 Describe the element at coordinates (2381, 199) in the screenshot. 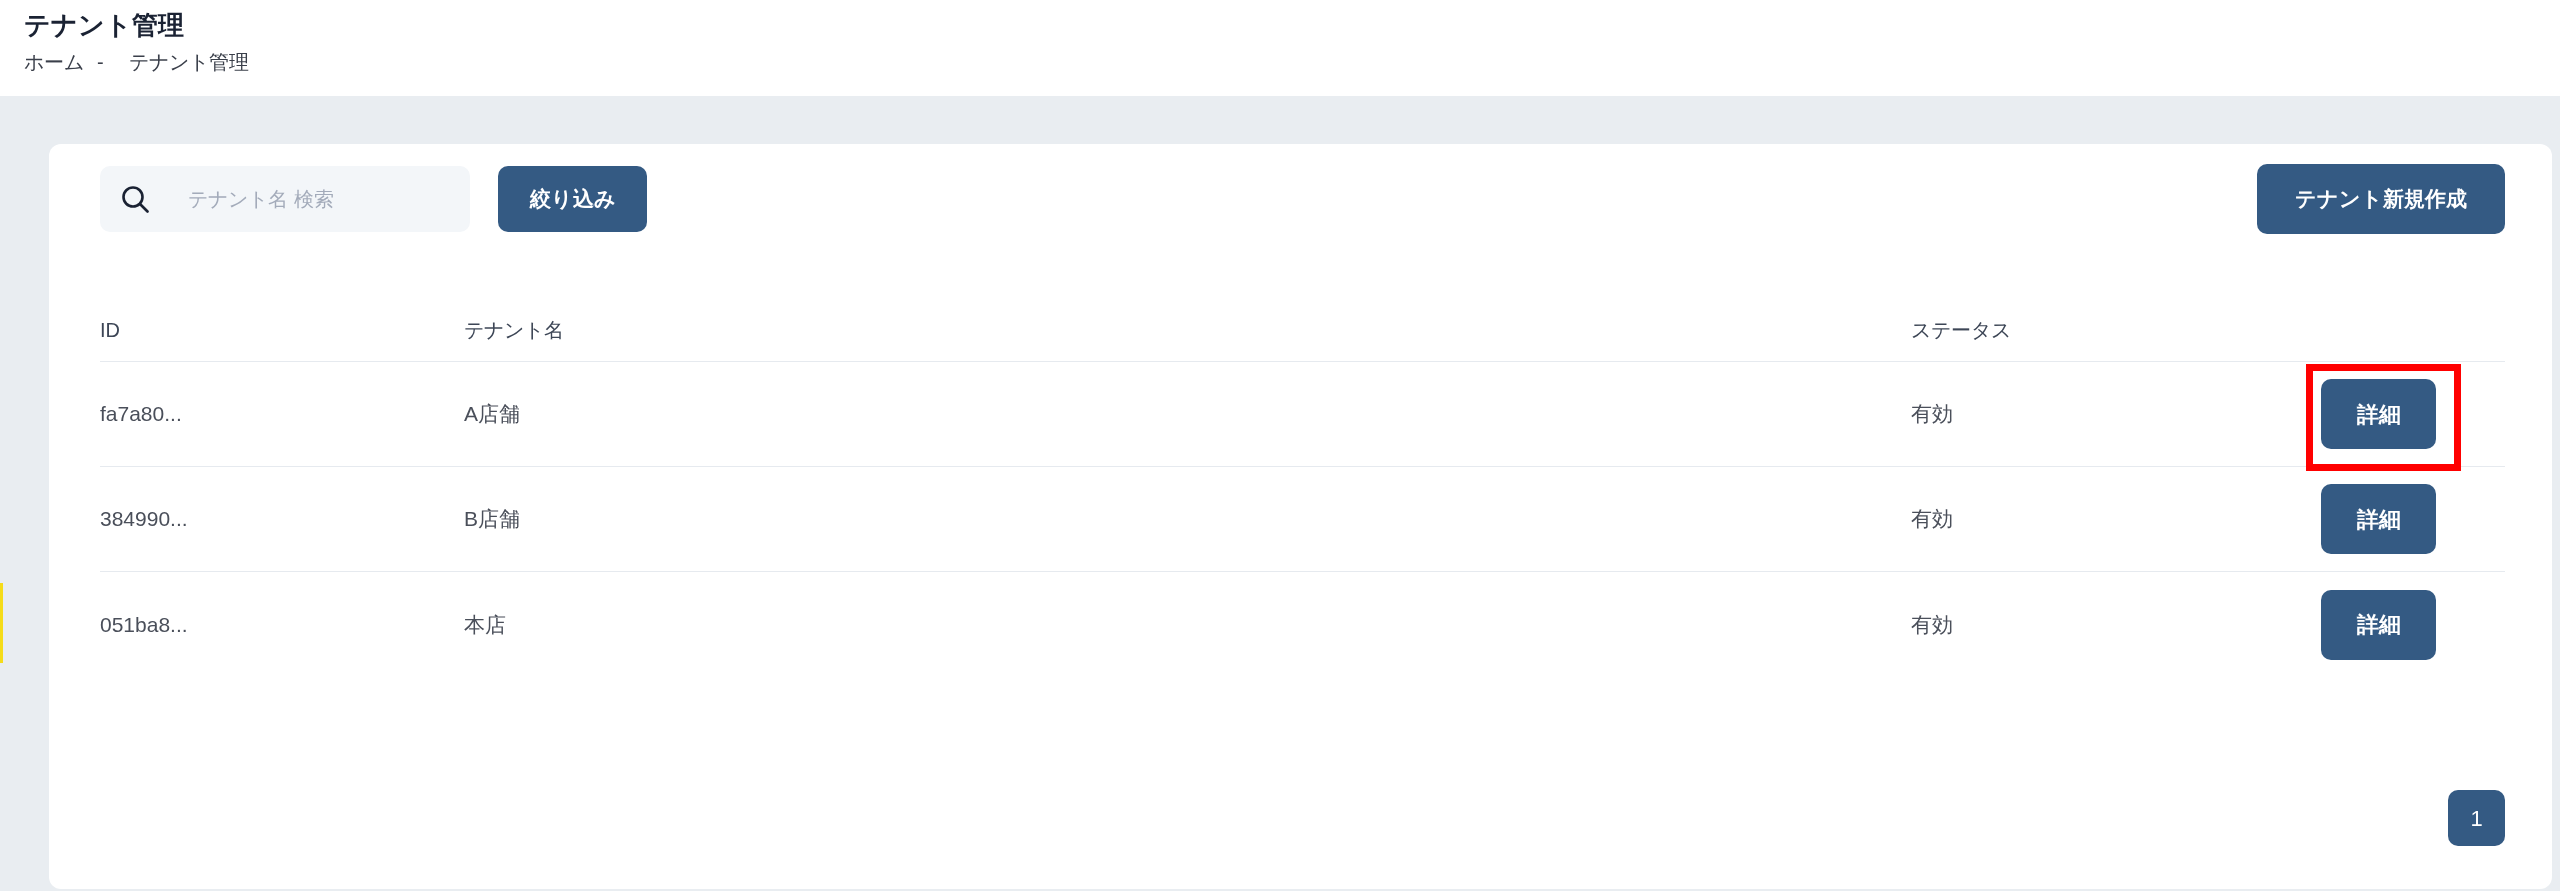

I see `create-tenant-button: テナント新規作成` at that location.